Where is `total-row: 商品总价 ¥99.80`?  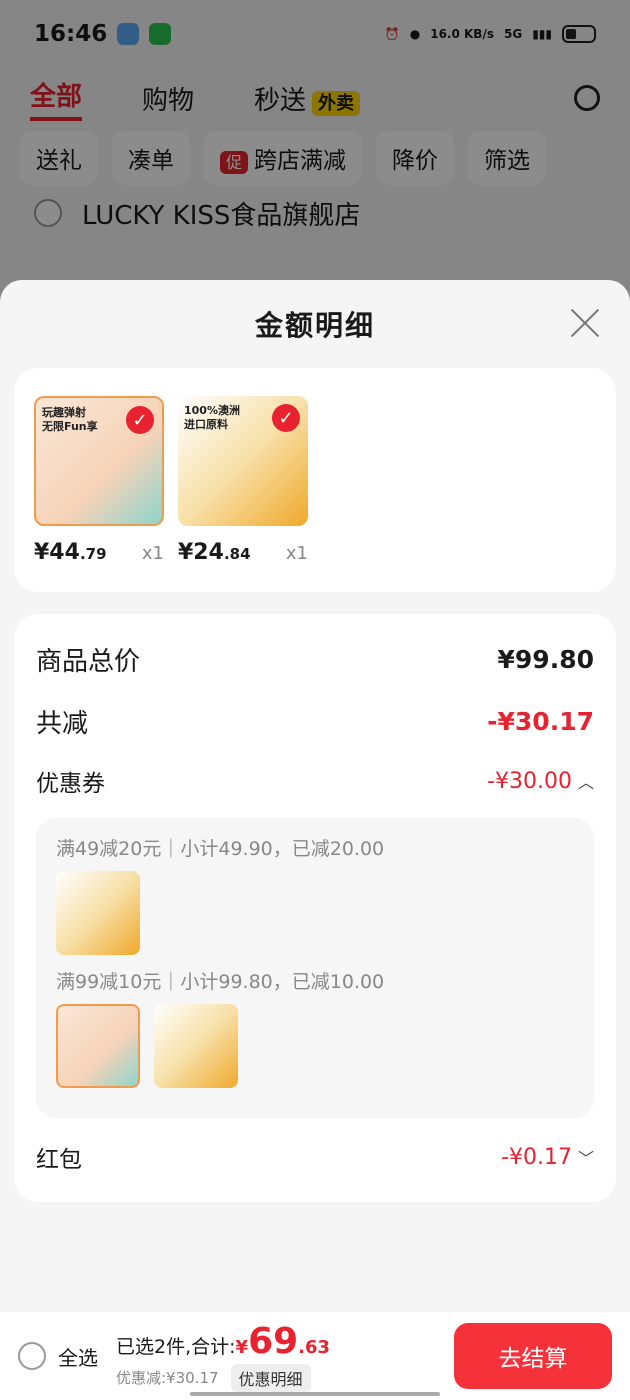 total-row: 商品总价 ¥99.80 is located at coordinates (315, 659).